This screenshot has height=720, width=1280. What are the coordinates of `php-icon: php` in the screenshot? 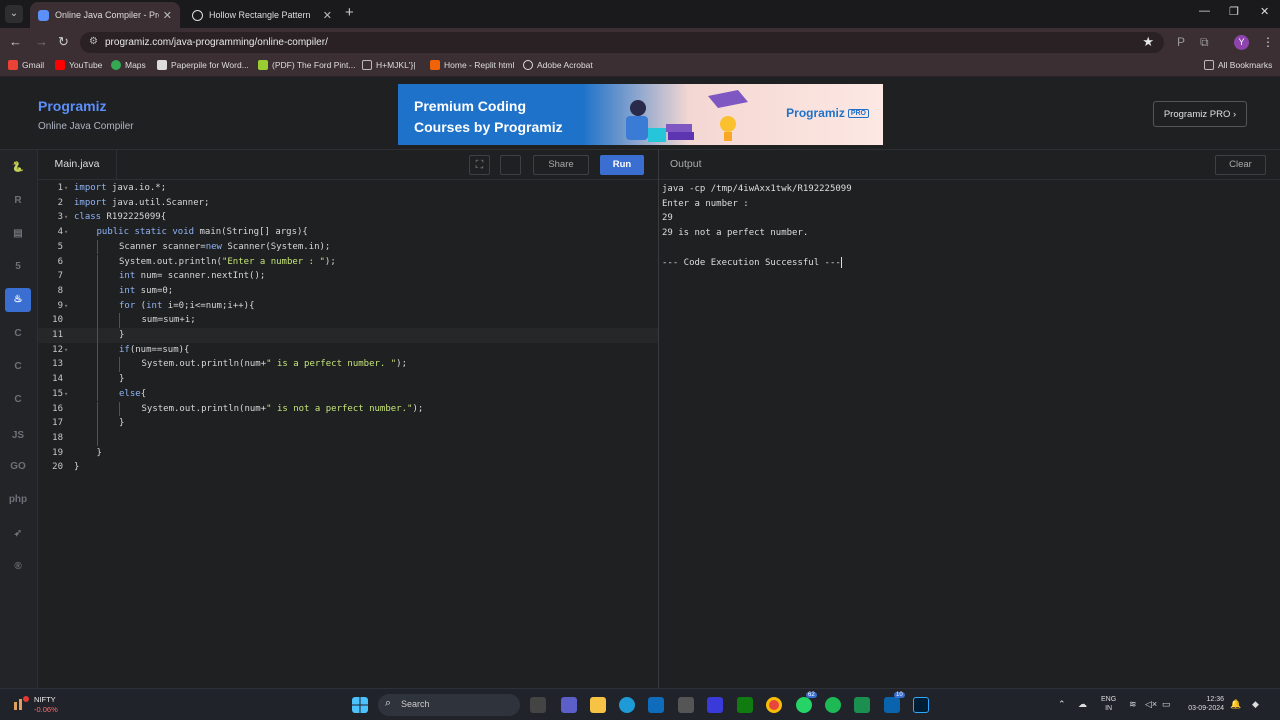 It's located at (18, 500).